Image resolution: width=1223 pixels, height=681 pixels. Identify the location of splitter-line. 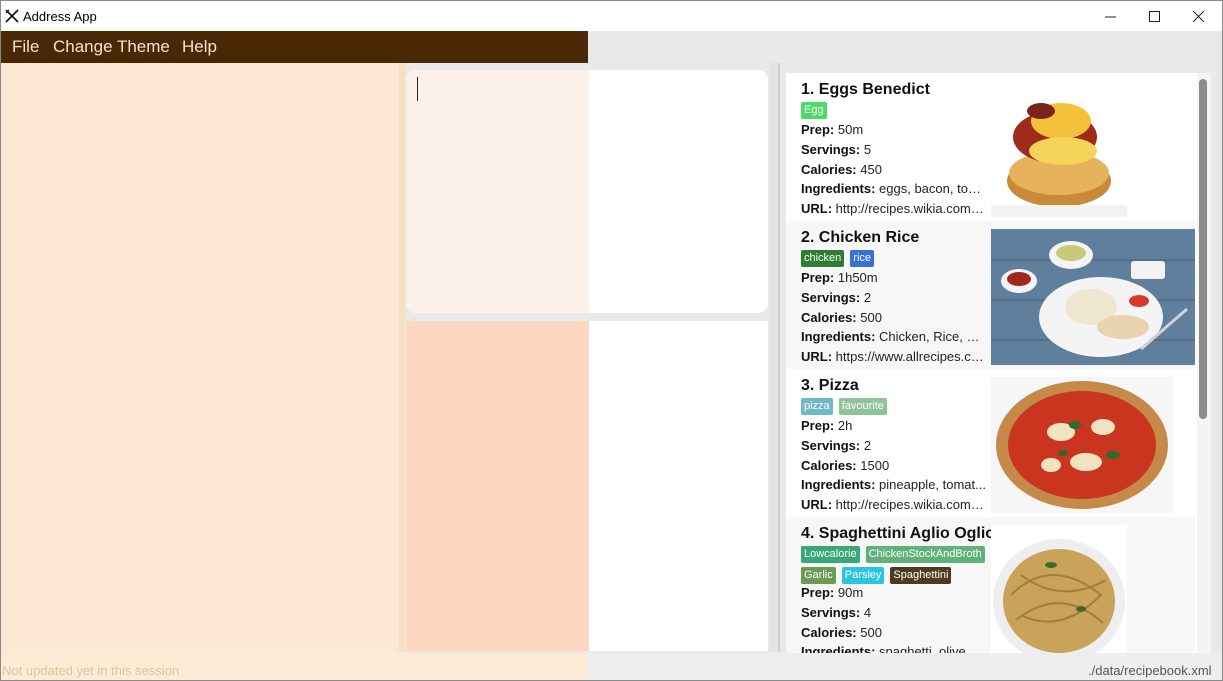
(779, 357).